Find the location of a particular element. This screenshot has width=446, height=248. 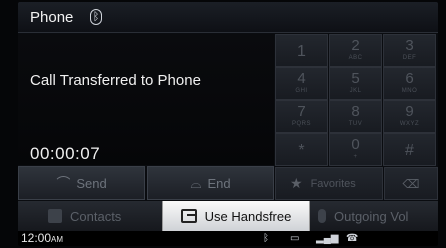

key-digit: * is located at coordinates (301, 150).